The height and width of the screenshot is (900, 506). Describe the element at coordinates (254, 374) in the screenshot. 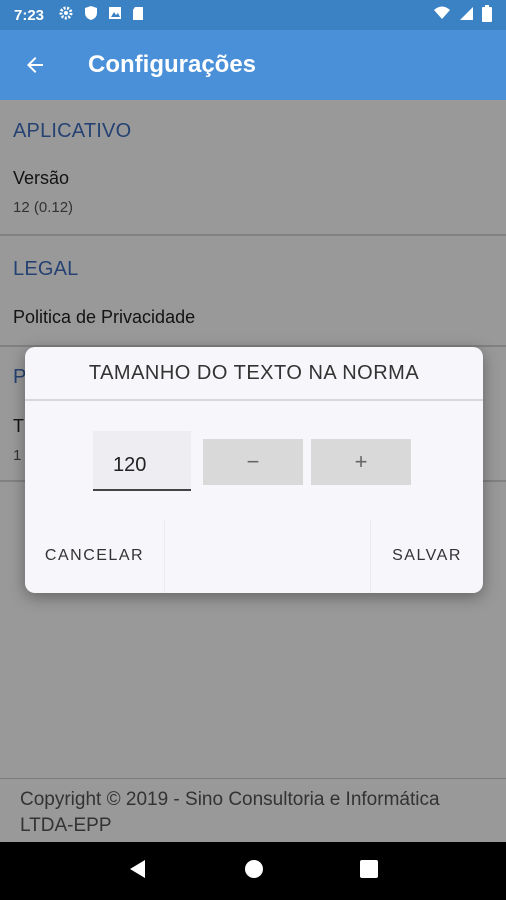

I see `dialog-title: TAMANHO DO TEXTO NA NORMA` at that location.